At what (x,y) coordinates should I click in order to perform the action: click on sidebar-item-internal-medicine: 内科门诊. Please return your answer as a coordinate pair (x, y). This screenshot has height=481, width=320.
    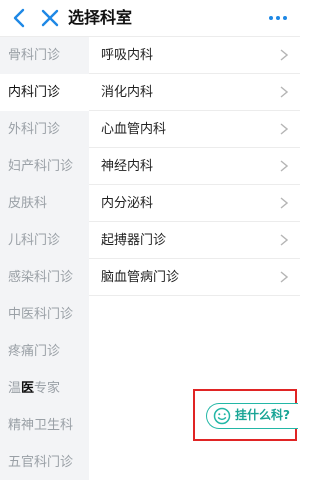
    Looking at the image, I should click on (44, 92).